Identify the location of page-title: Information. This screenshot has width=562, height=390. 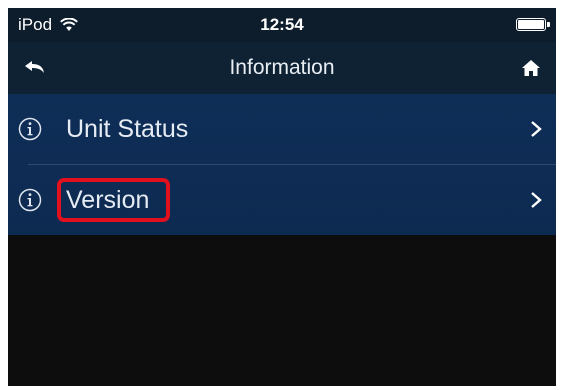
(282, 67).